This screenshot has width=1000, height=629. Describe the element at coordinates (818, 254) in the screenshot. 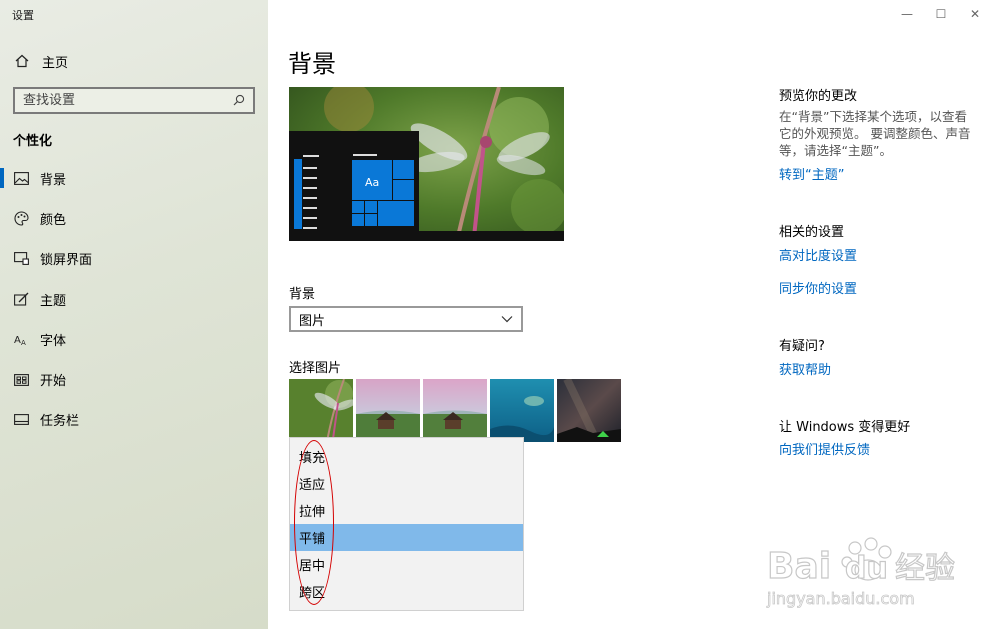

I see `high-contrast-link: 高对比度设置` at that location.